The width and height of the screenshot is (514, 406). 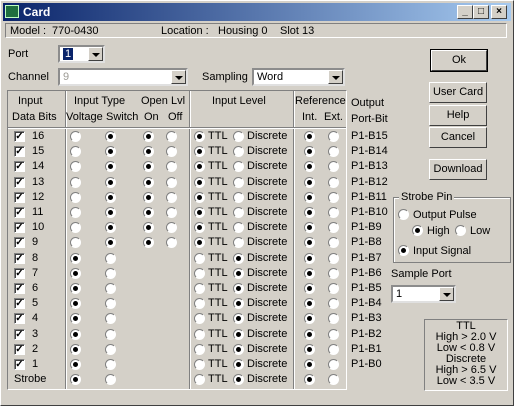 What do you see at coordinates (257, 12) in the screenshot?
I see `title-bar: Card _ □ ×` at bounding box center [257, 12].